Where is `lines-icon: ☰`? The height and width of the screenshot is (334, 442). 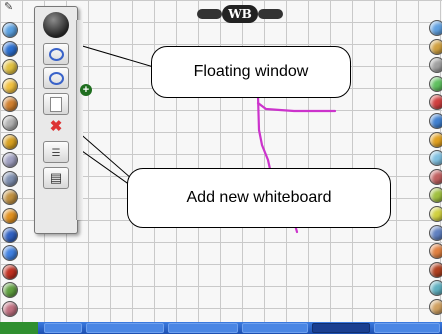 lines-icon: ☰ is located at coordinates (56, 153).